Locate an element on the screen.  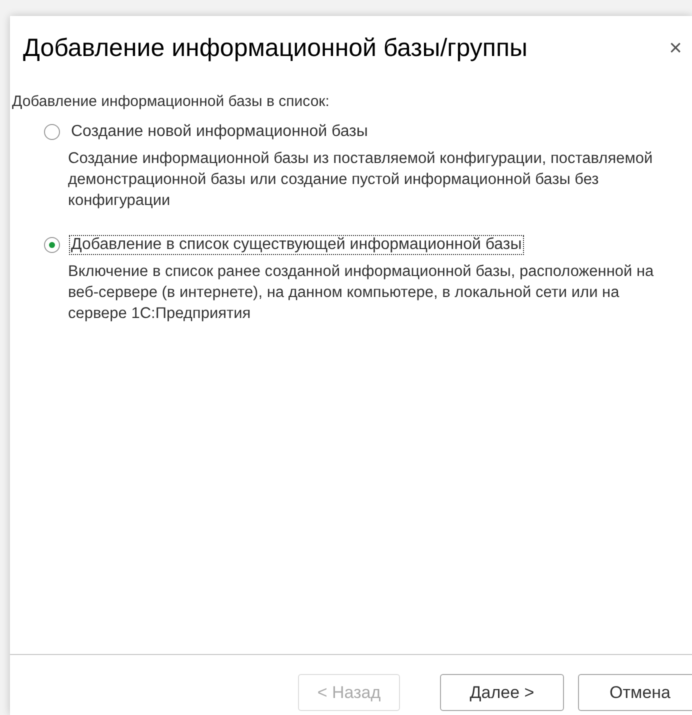
dialog-button: Далее > is located at coordinates (502, 692).